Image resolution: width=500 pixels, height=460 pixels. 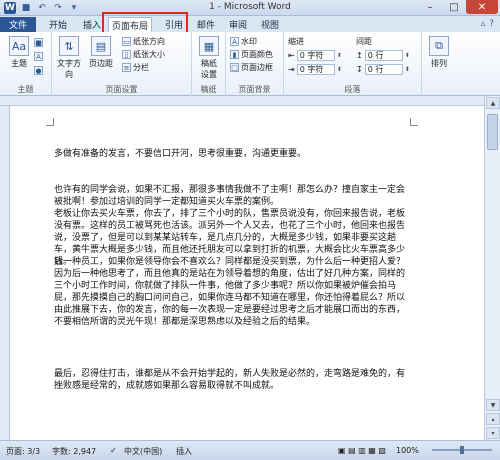 I want to click on word-count: 字数: 2,947, so click(x=74, y=451).